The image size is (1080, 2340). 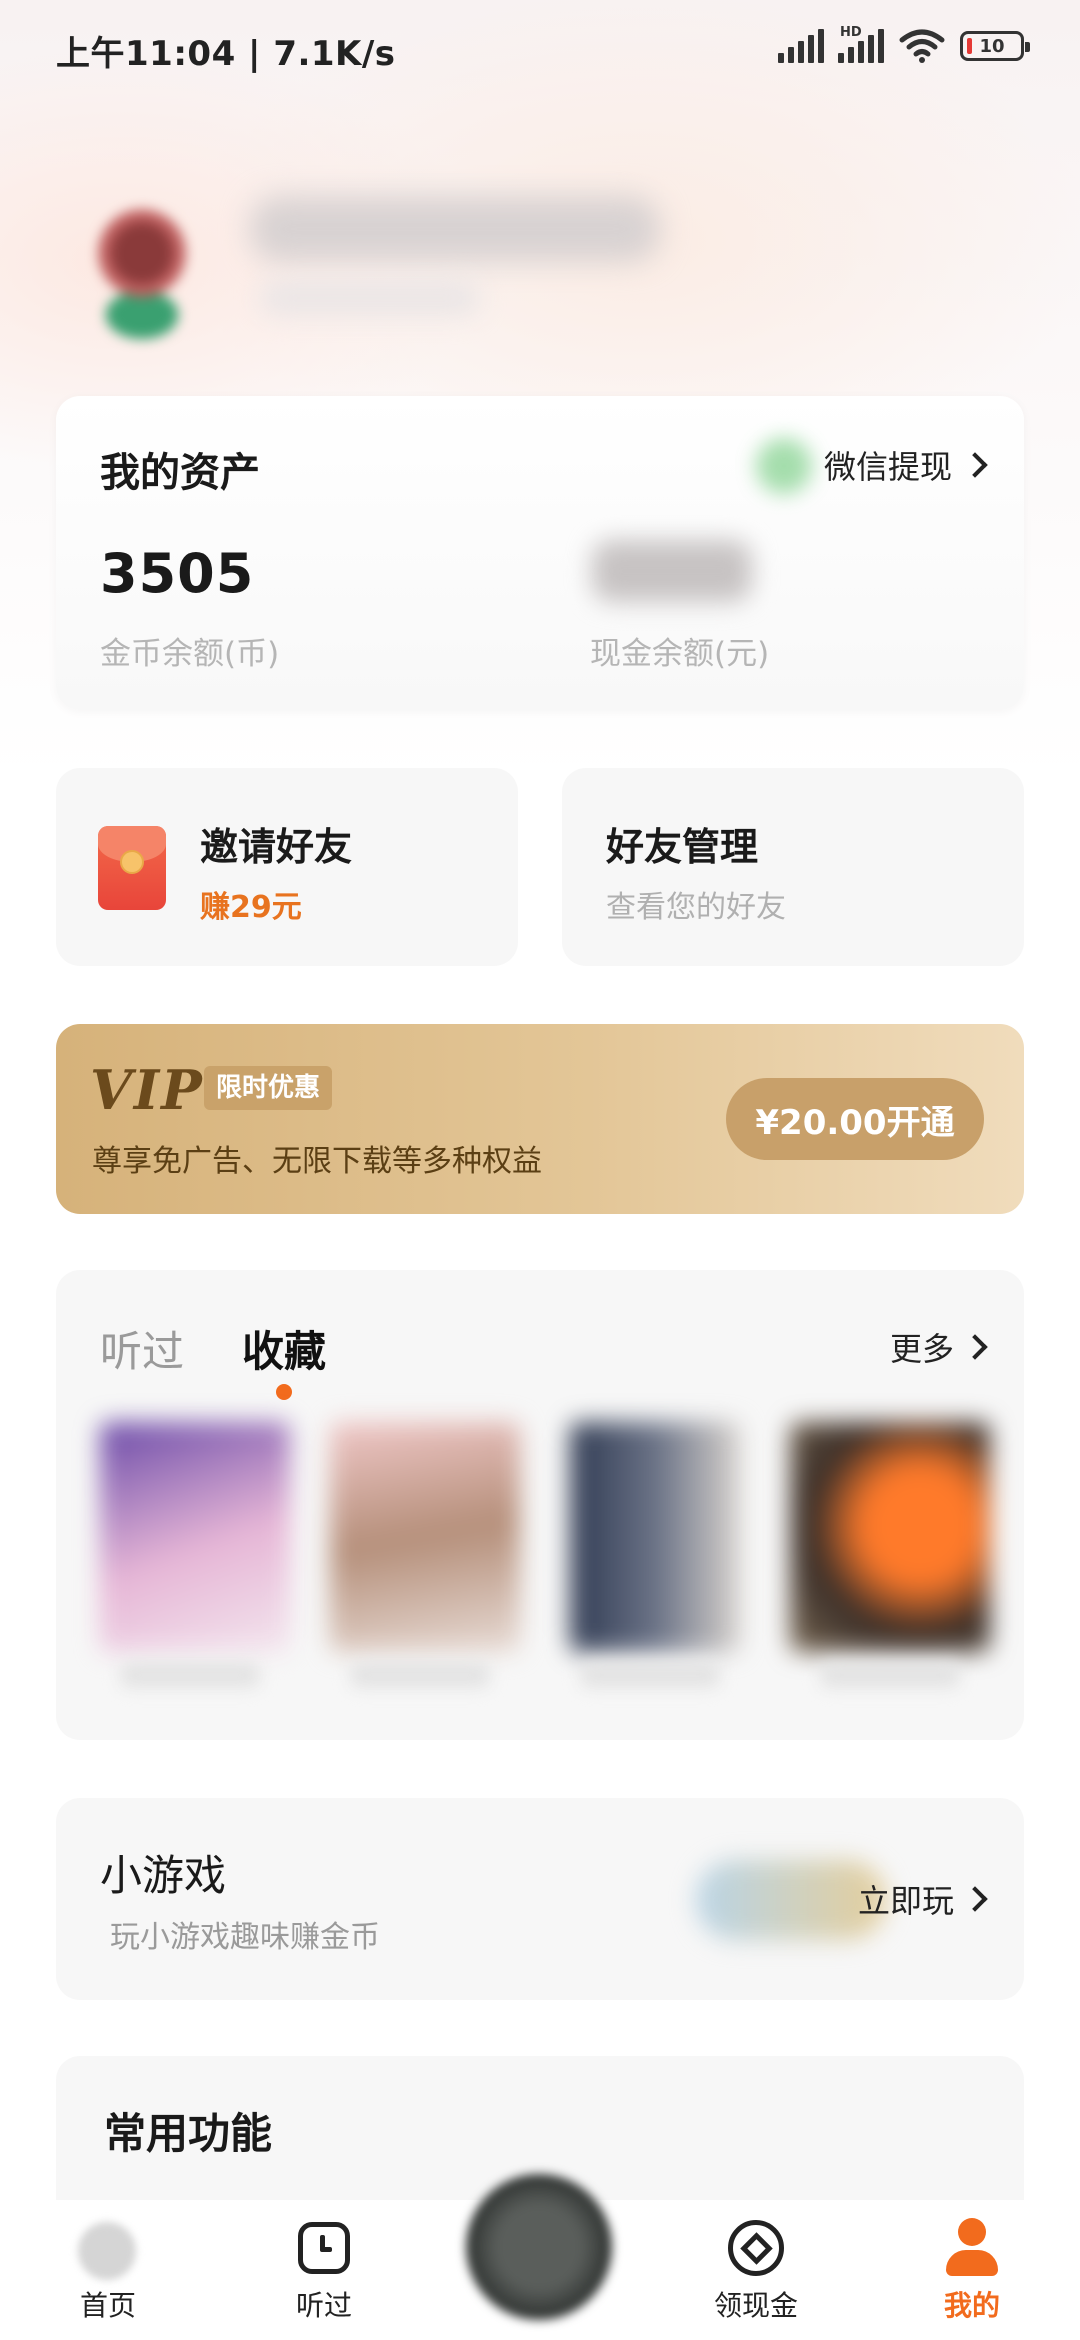 I want to click on status-icons: HD 10, so click(x=904, y=44).